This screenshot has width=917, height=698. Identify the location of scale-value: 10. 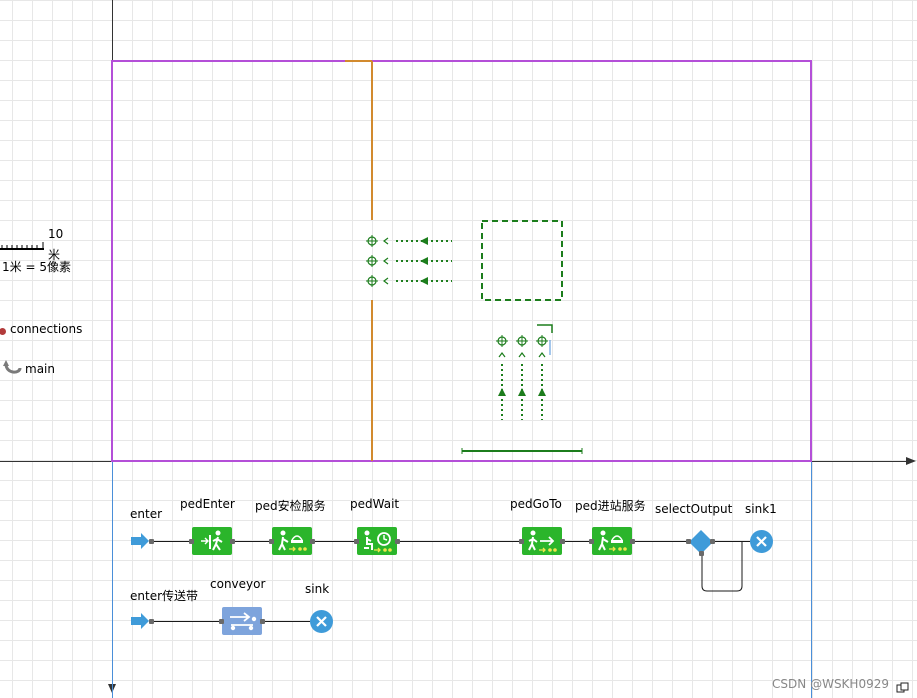
(56, 234).